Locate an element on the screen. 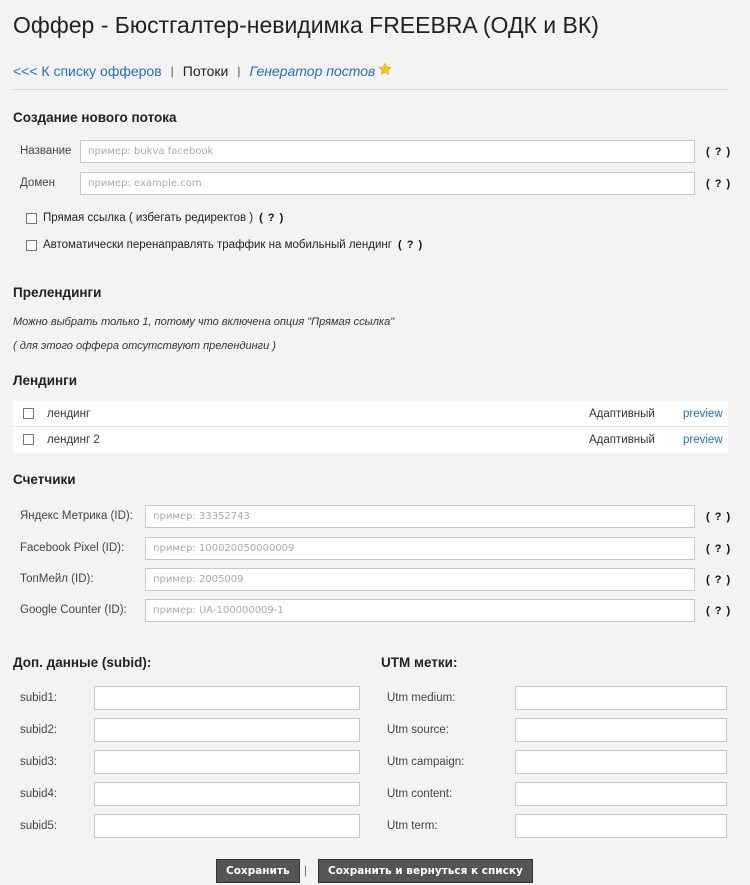 This screenshot has width=750, height=885. subid4-label: subid4: is located at coordinates (39, 794).